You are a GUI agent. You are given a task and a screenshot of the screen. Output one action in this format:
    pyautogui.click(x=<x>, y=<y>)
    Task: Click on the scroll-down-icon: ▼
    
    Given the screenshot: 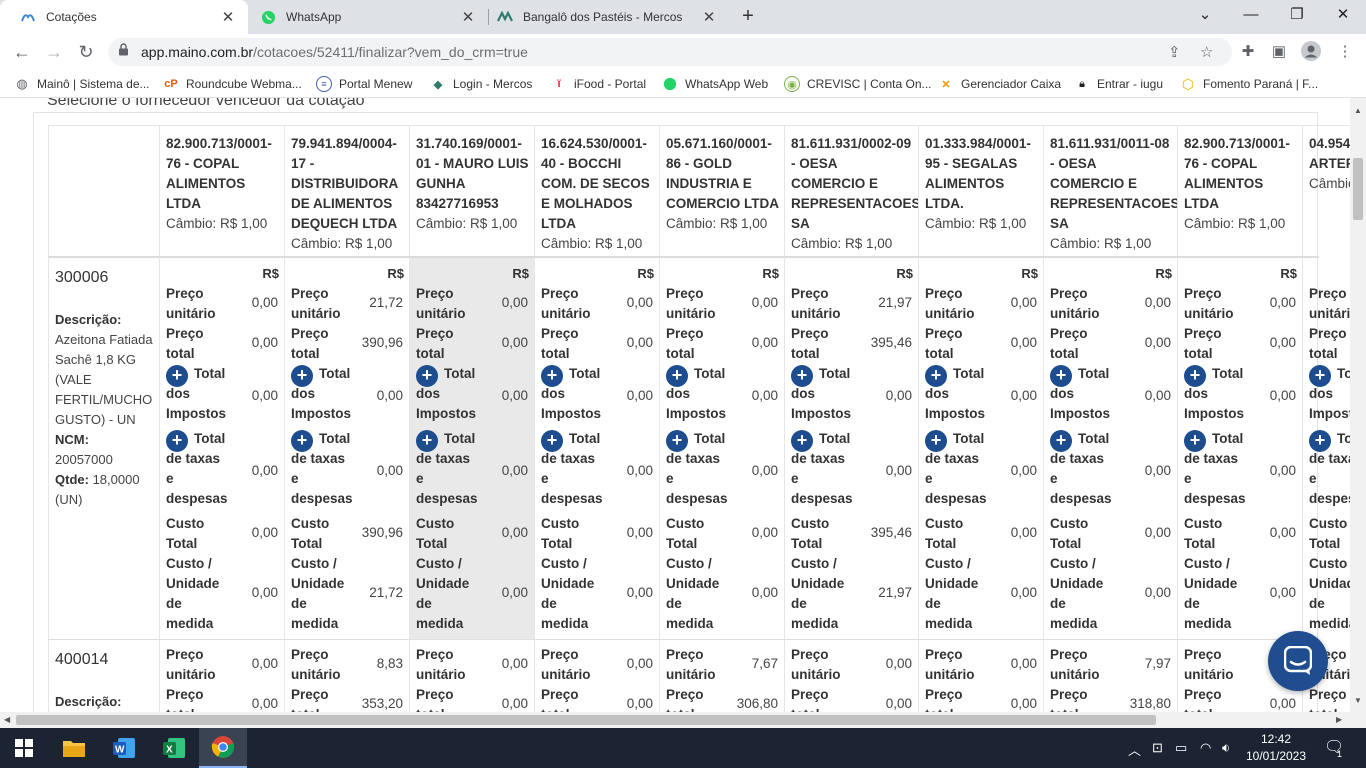 What is the action you would take?
    pyautogui.click(x=1358, y=700)
    